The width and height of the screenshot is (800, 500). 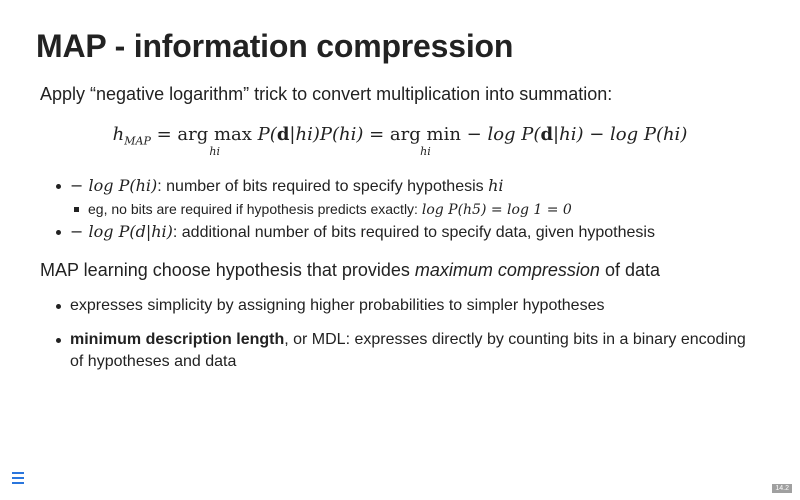 I want to click on argmax-operator: arg max hi, so click(x=214, y=141).